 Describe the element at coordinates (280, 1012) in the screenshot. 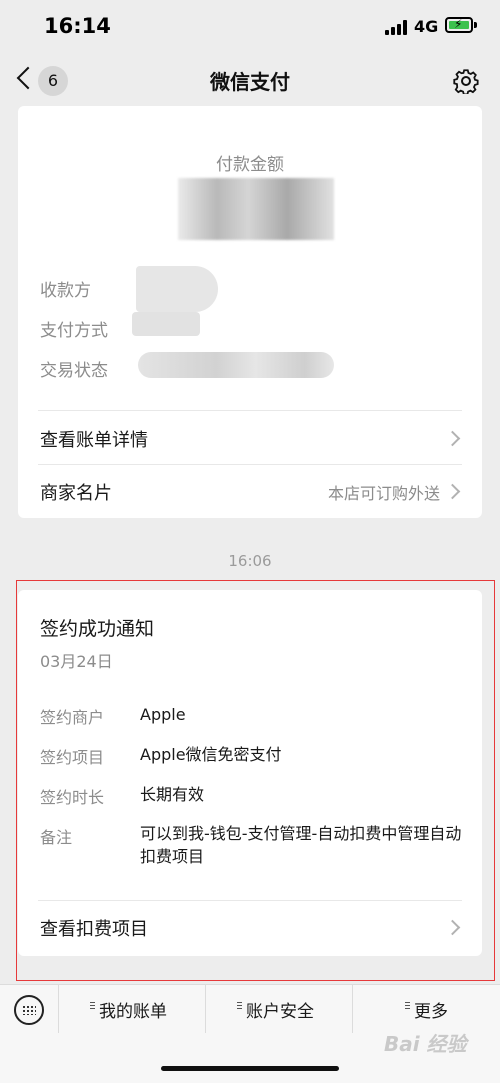

I see `menu-item-label: 账户安全` at that location.